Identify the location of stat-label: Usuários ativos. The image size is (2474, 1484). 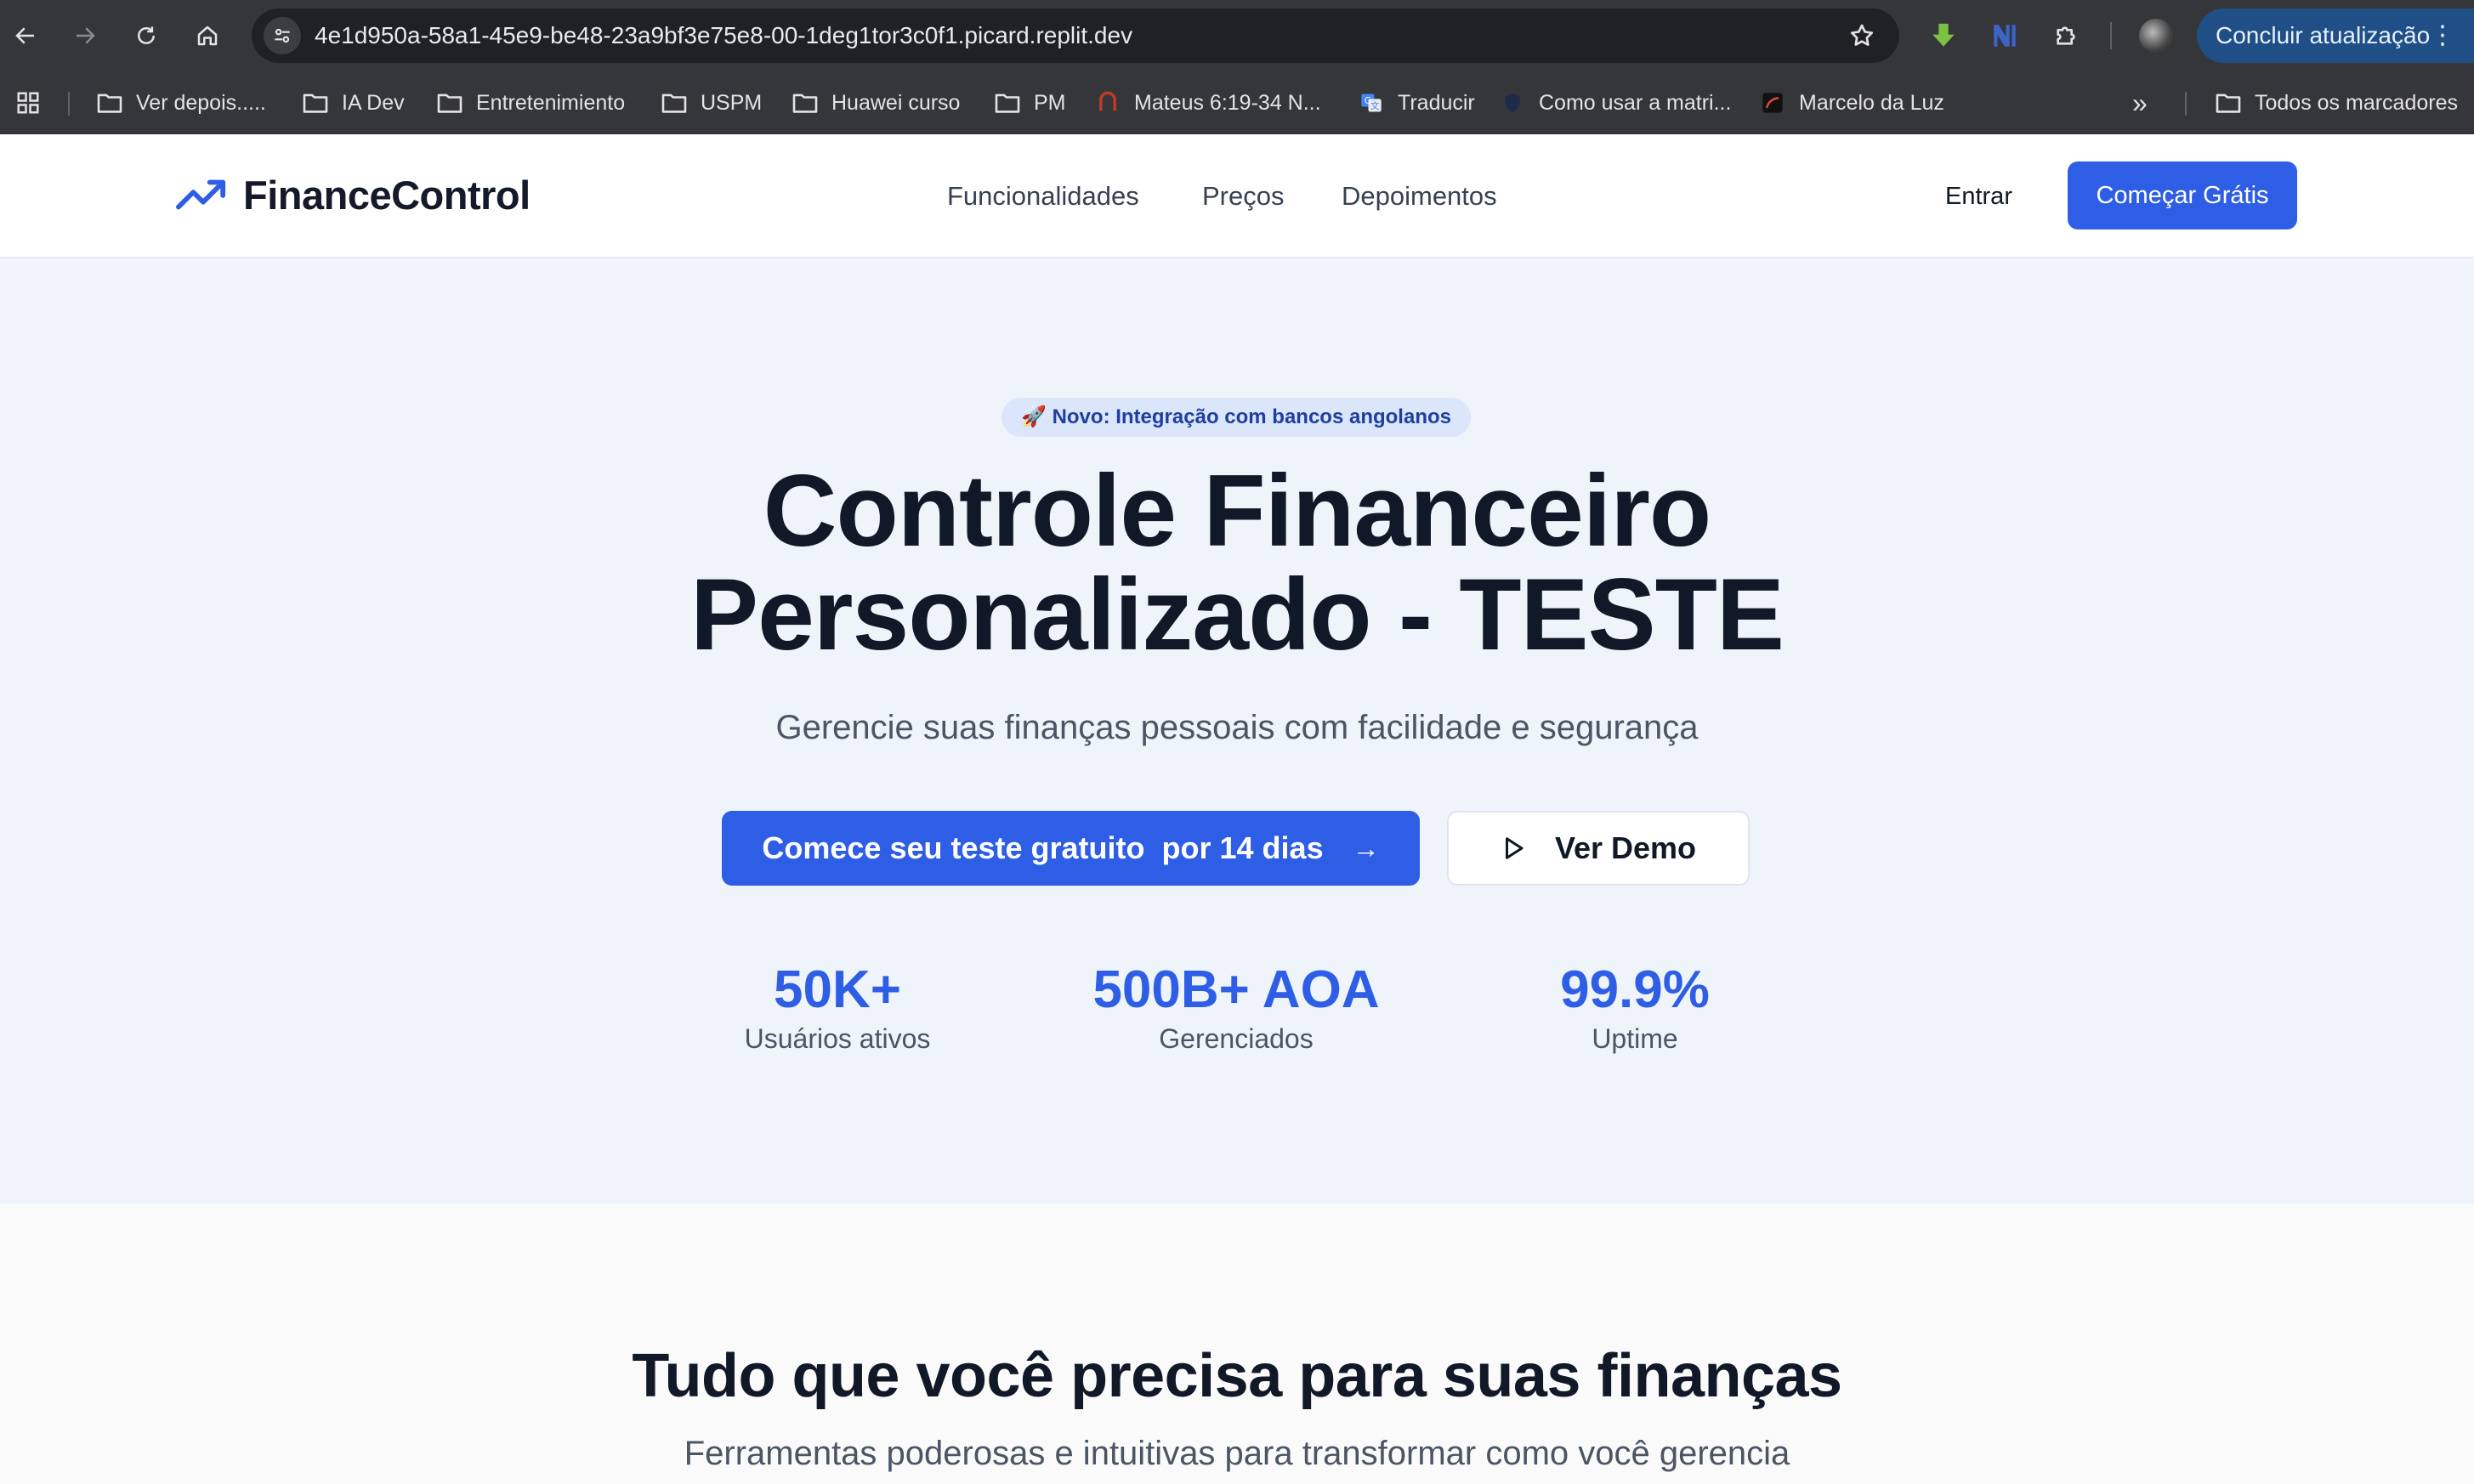
(837, 1038).